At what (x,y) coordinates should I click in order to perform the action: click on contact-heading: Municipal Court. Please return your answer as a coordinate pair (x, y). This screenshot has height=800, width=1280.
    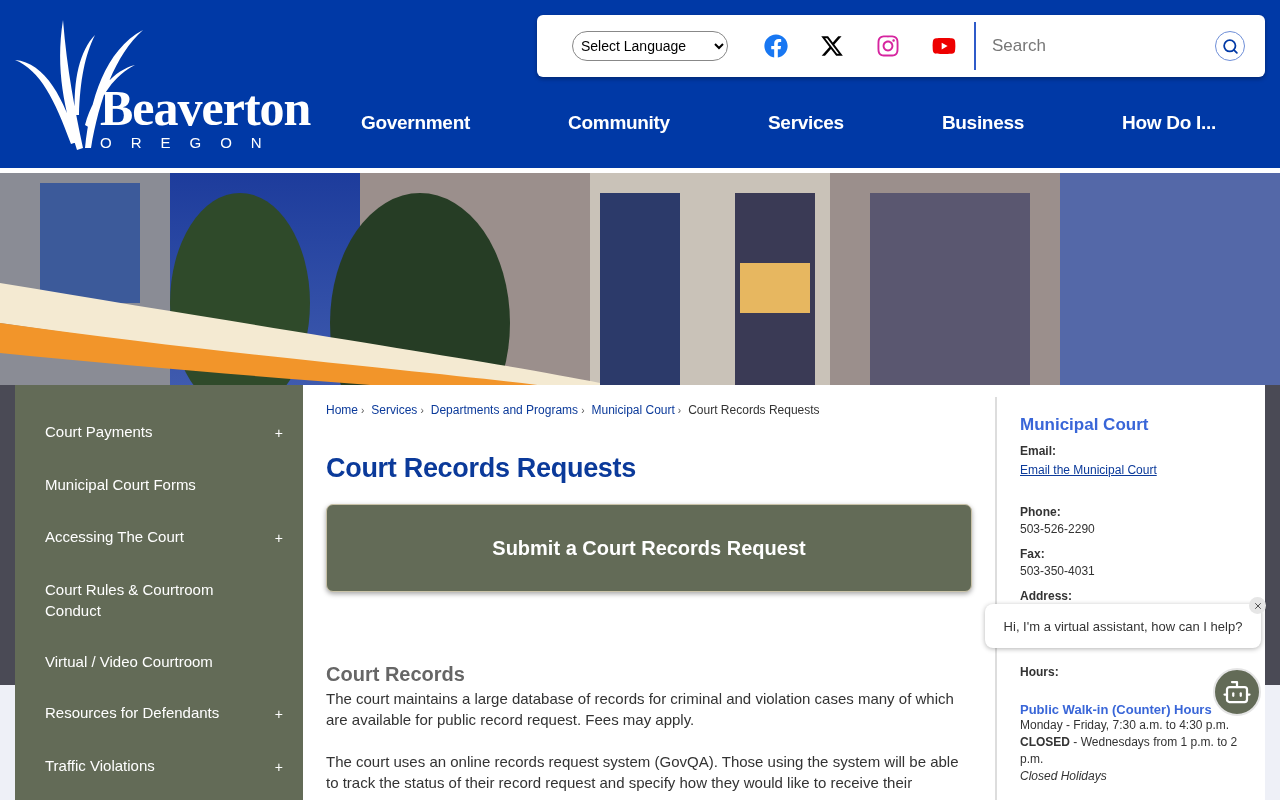
    Looking at the image, I should click on (1085, 425).